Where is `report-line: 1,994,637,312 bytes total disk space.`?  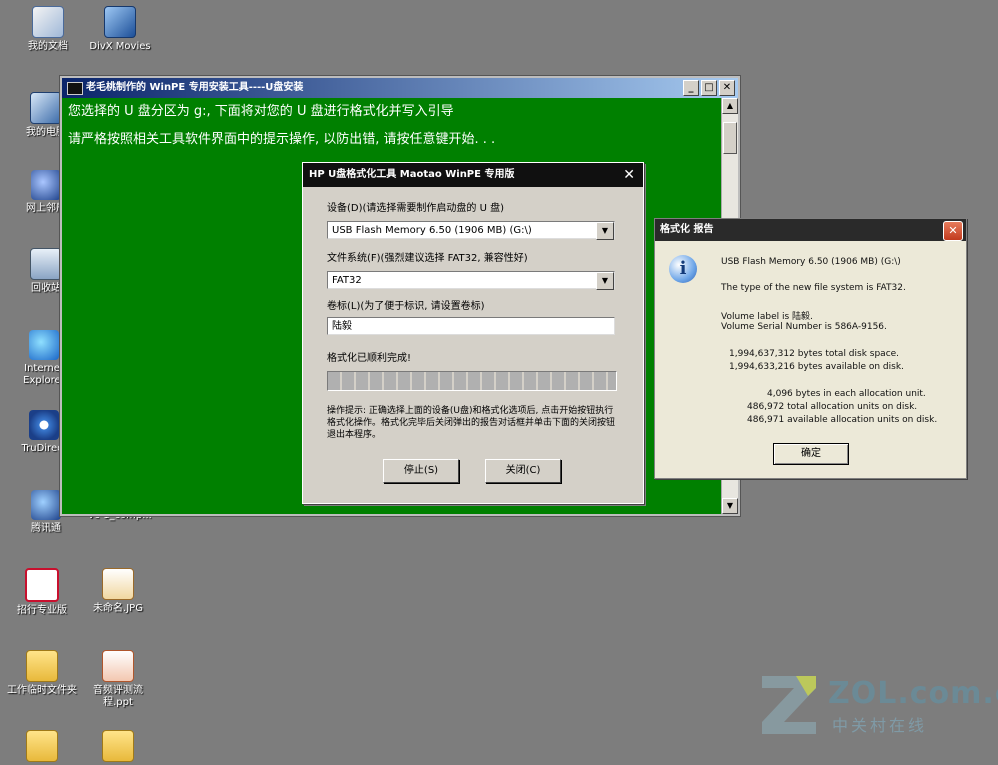 report-line: 1,994,637,312 bytes total disk space. is located at coordinates (814, 354).